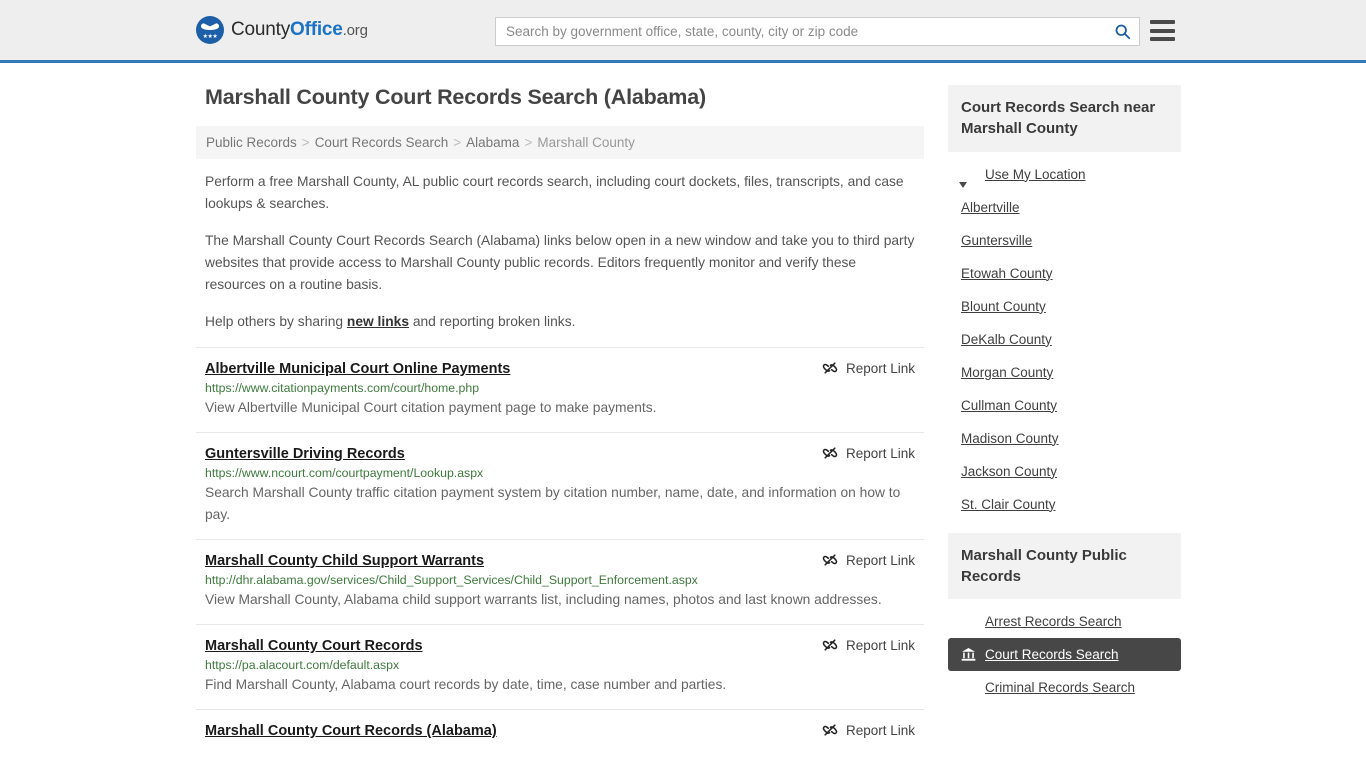  I want to click on brand-office-text: Office, so click(316, 29).